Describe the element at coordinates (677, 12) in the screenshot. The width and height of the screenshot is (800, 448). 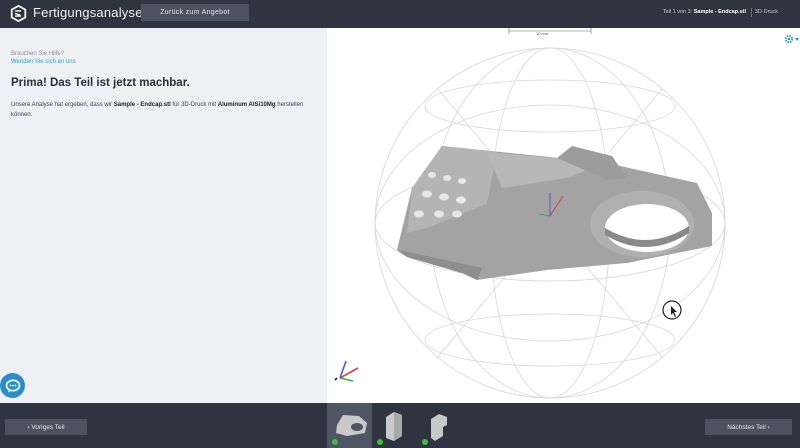
I see `part-counter-label: Teil 1 von 3:` at that location.